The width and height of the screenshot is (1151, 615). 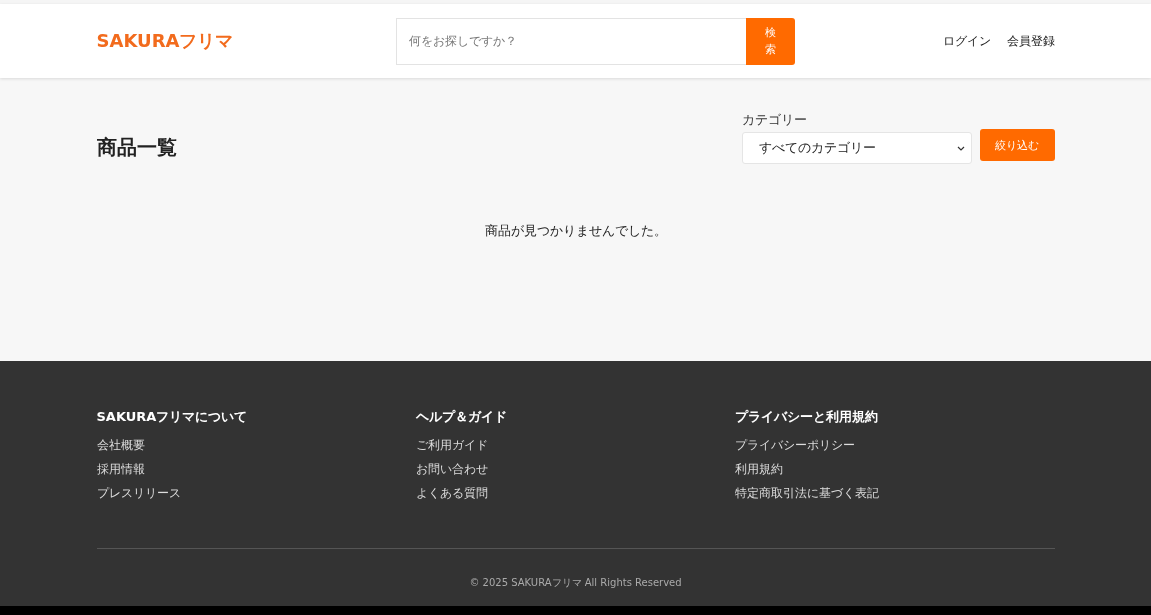 I want to click on footer-link: よくある質問, so click(x=451, y=493).